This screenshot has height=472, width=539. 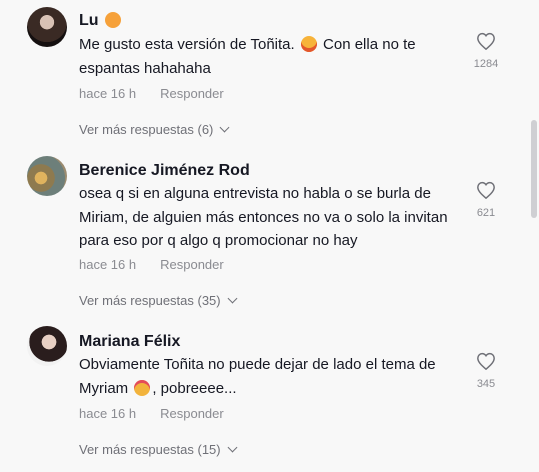 I want to click on view-more-replies: Ver más respuestas (6), so click(x=154, y=130).